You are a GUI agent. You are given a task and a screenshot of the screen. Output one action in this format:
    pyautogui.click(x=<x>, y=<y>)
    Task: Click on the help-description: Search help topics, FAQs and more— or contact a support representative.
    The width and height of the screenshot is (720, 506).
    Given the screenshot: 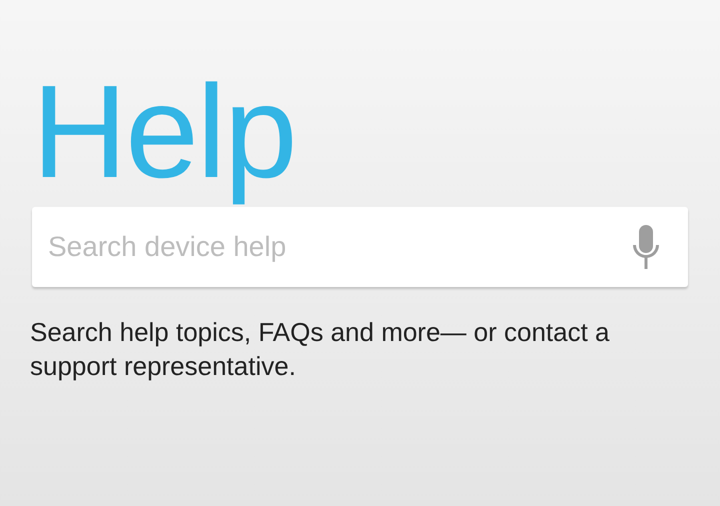 What is the action you would take?
    pyautogui.click(x=320, y=350)
    